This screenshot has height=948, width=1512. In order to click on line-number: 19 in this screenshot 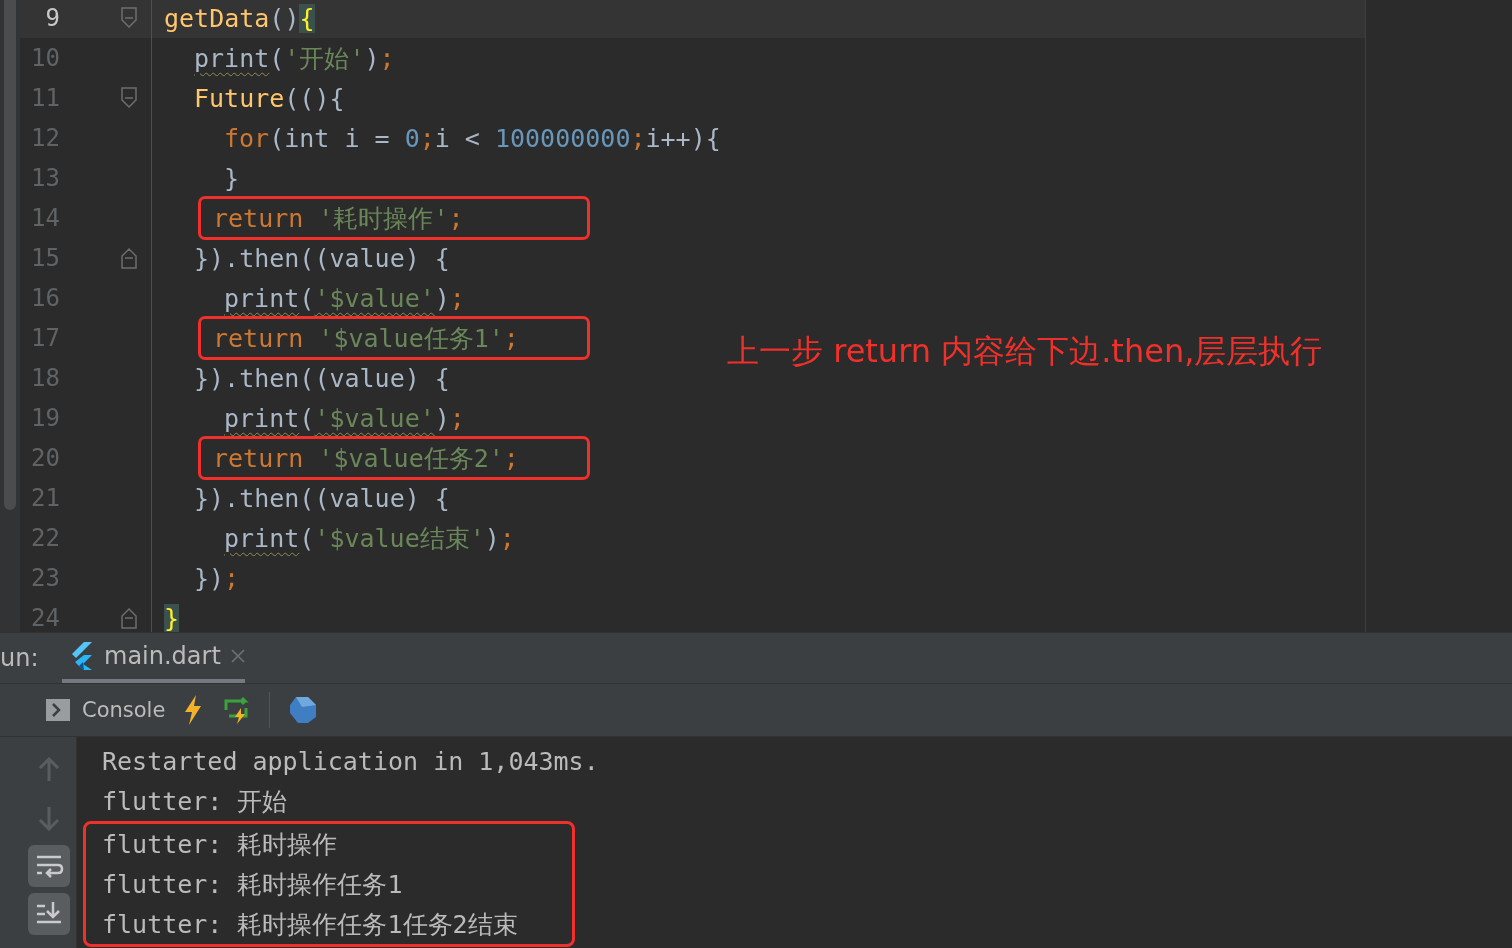, I will do `click(45, 418)`.